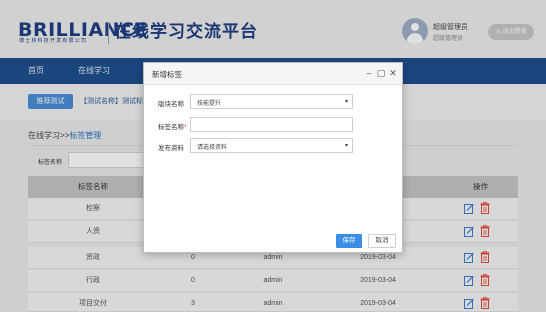 This screenshot has width=546, height=312. What do you see at coordinates (369, 73) in the screenshot?
I see `minimize-icon: –` at bounding box center [369, 73].